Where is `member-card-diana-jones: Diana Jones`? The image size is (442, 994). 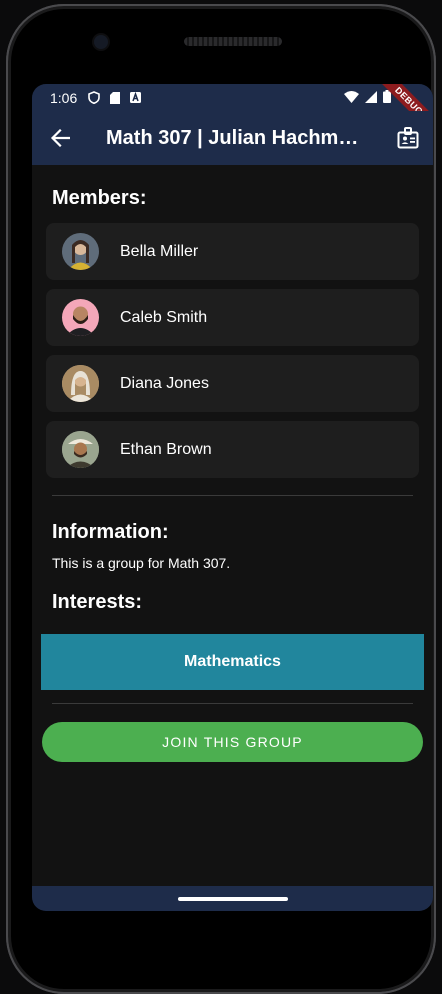 member-card-diana-jones: Diana Jones is located at coordinates (232, 383).